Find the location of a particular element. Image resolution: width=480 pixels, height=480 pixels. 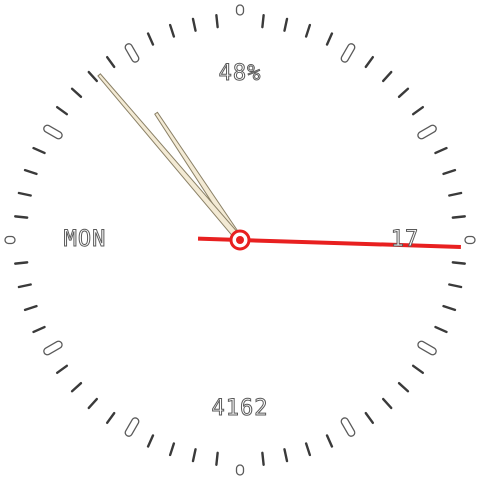

center-pin is located at coordinates (240, 240).